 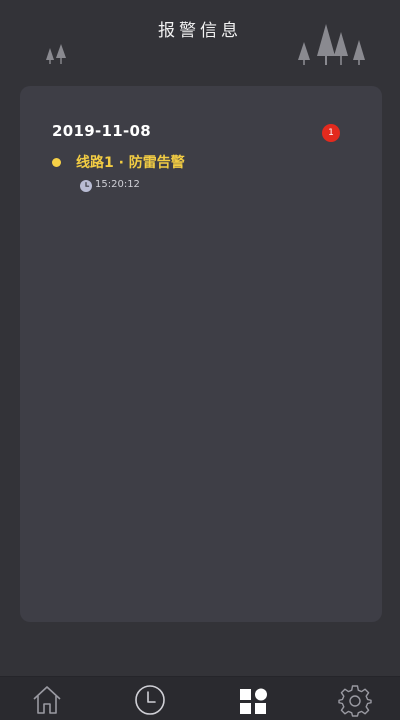 What do you see at coordinates (86, 186) in the screenshot?
I see `clock-icon` at bounding box center [86, 186].